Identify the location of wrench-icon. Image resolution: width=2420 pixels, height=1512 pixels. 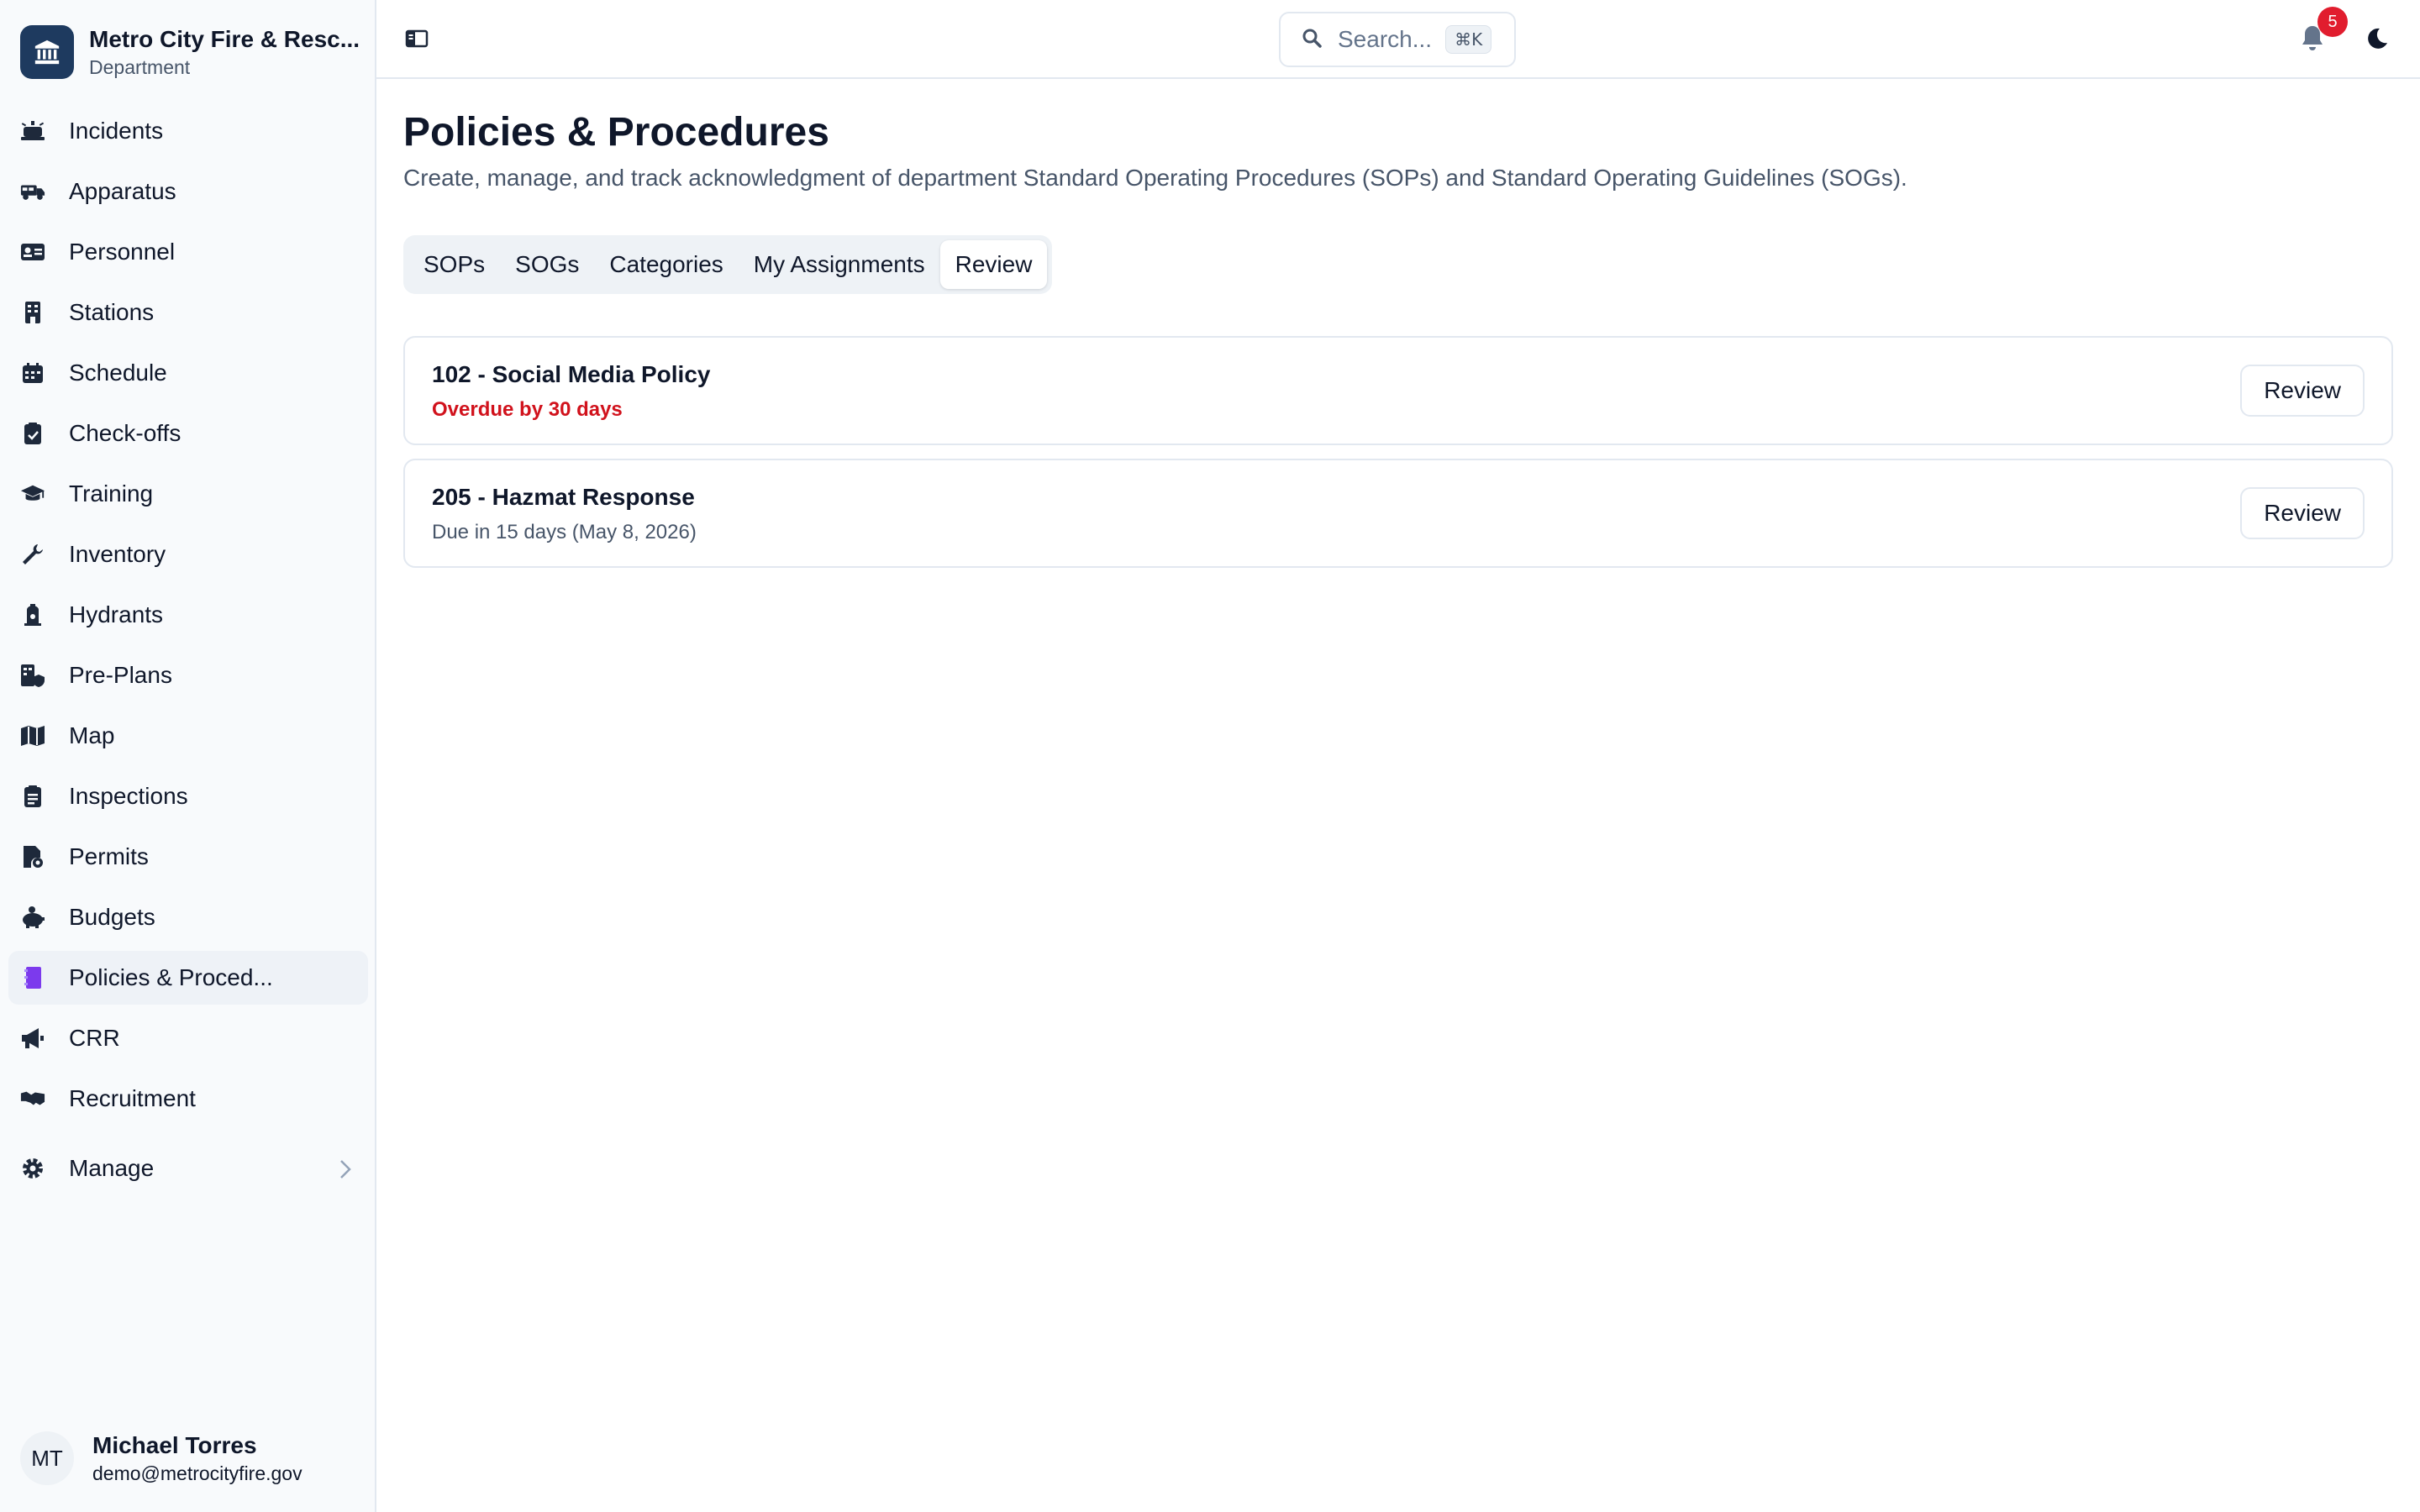
(33, 554).